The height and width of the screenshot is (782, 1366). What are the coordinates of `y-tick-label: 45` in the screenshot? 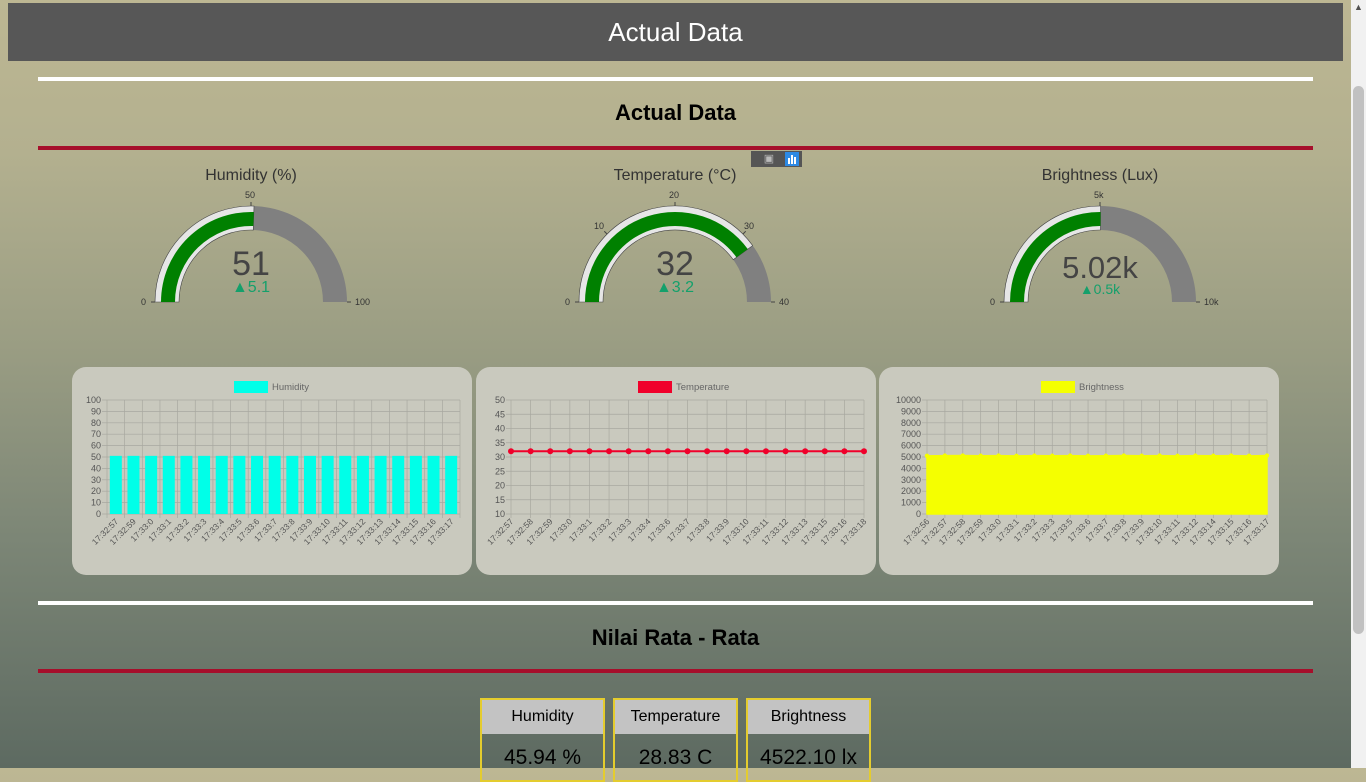 It's located at (500, 414).